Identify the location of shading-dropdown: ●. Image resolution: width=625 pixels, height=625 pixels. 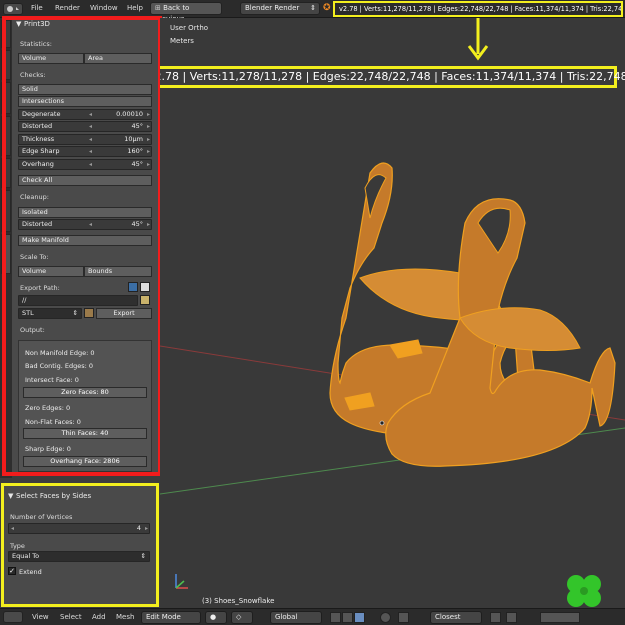
(216, 617).